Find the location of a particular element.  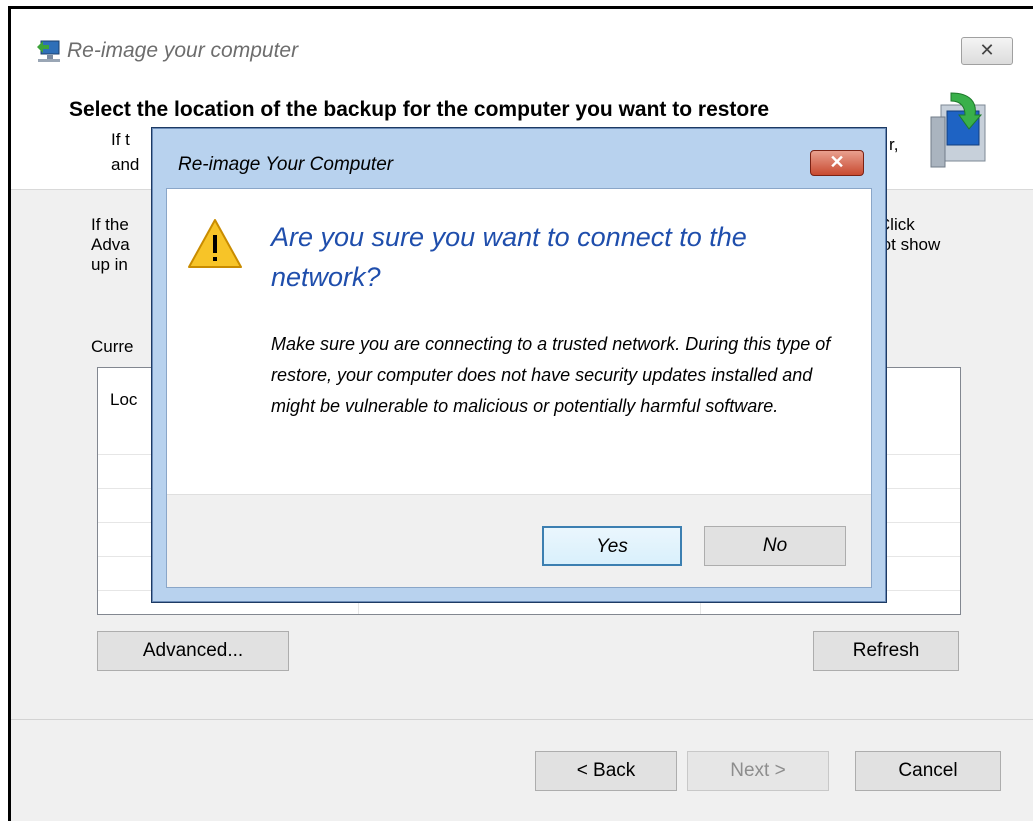

header-subtext-line1: If t is located at coordinates (120, 139).